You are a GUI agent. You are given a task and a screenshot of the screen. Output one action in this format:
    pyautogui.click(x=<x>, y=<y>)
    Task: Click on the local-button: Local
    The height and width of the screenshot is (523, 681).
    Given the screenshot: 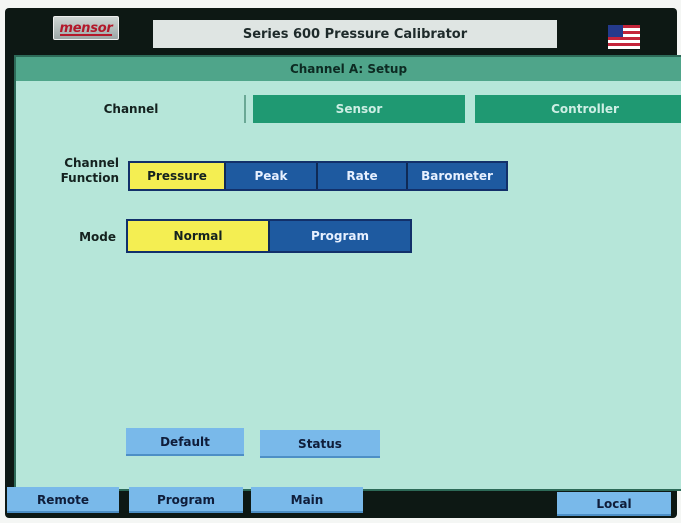 What is the action you would take?
    pyautogui.click(x=614, y=504)
    